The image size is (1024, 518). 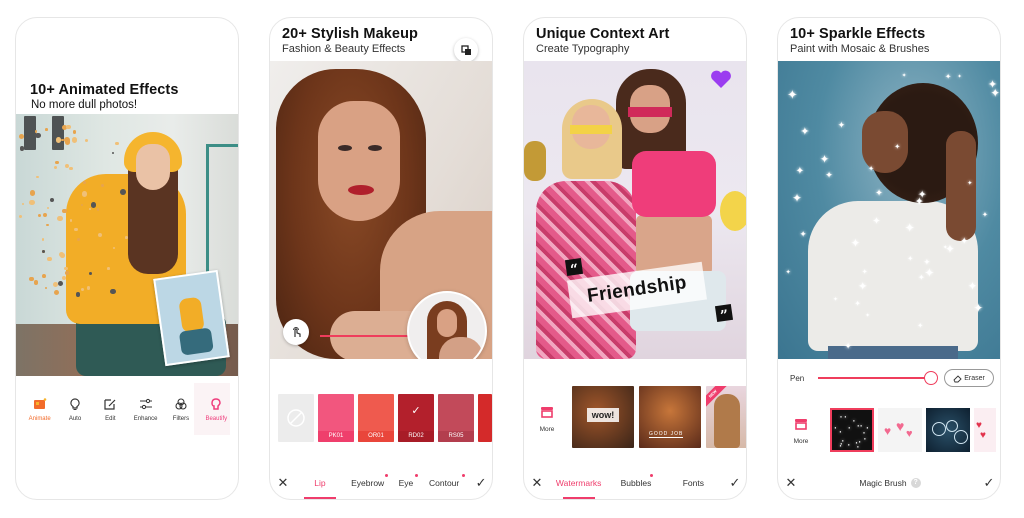 I want to click on brush-sparkles: · · · · · · · · · · · · · · · · · ·, so click(x=852, y=430).